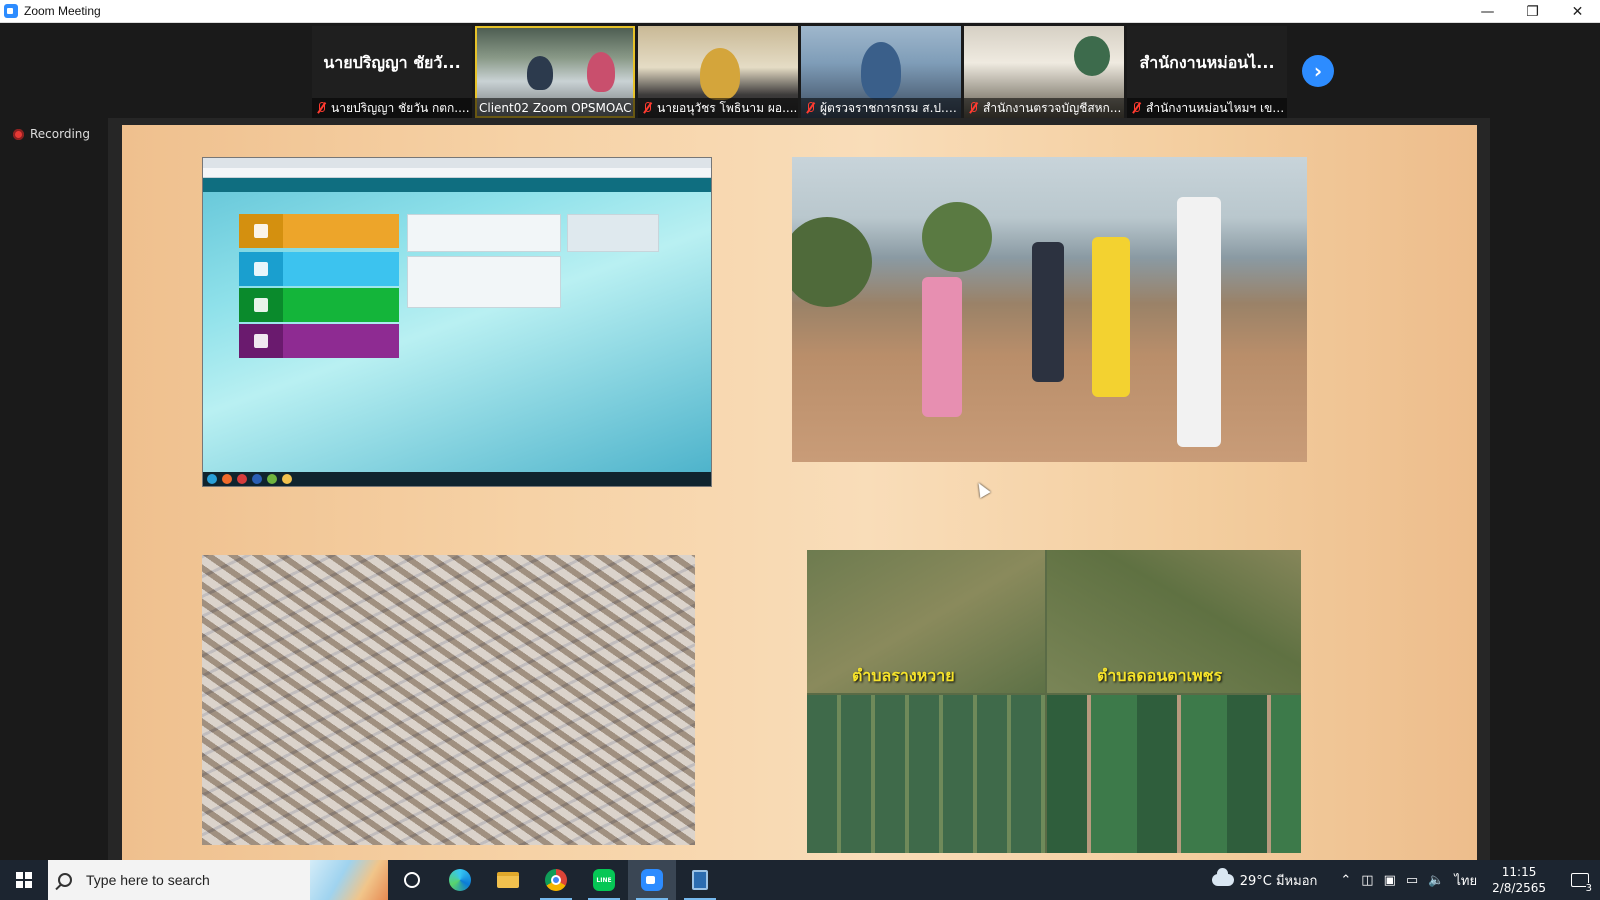 The width and height of the screenshot is (1600, 900). Describe the element at coordinates (1519, 880) in the screenshot. I see `system-clock: 11:15 2/8/2565` at that location.